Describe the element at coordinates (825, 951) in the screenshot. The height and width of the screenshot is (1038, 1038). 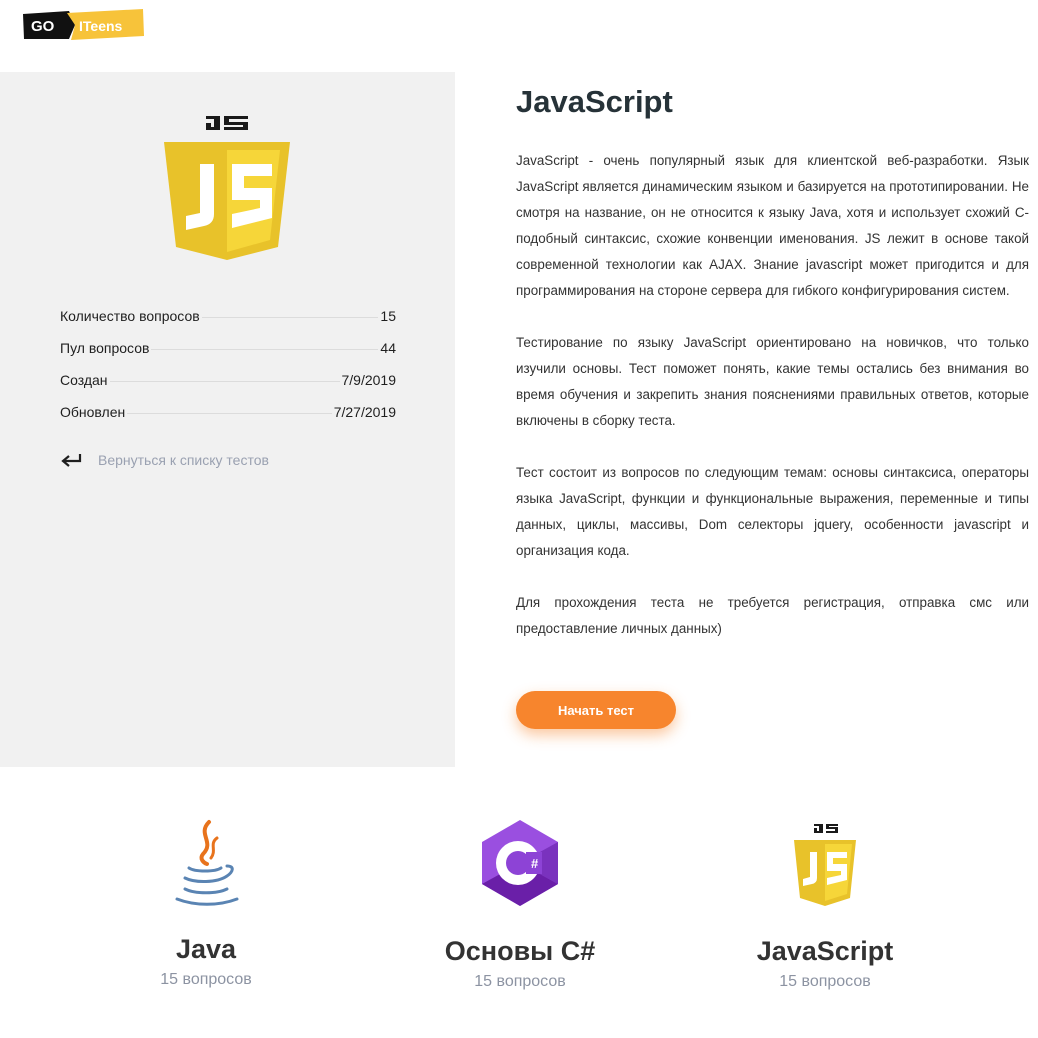
I see `card-title: JavaScript` at that location.